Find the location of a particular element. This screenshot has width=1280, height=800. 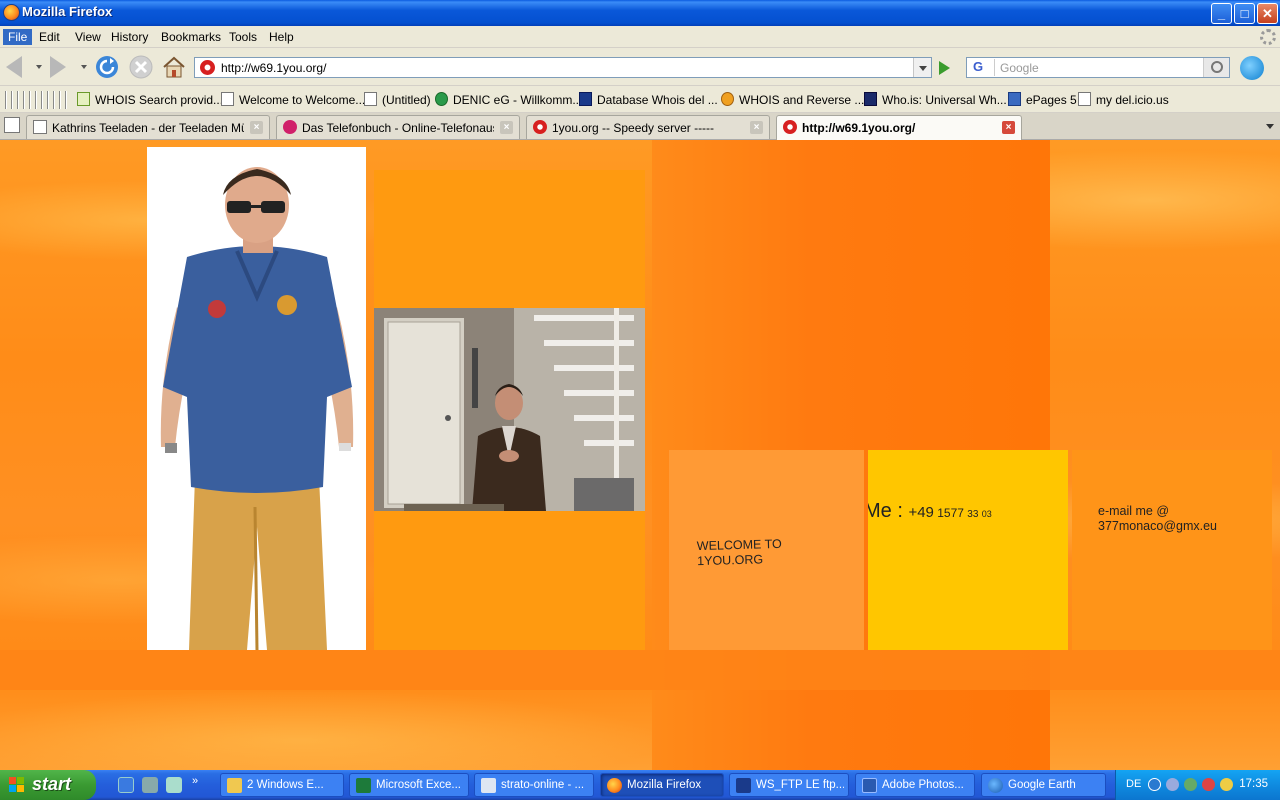

search-engine-selector: G is located at coordinates (982, 67).